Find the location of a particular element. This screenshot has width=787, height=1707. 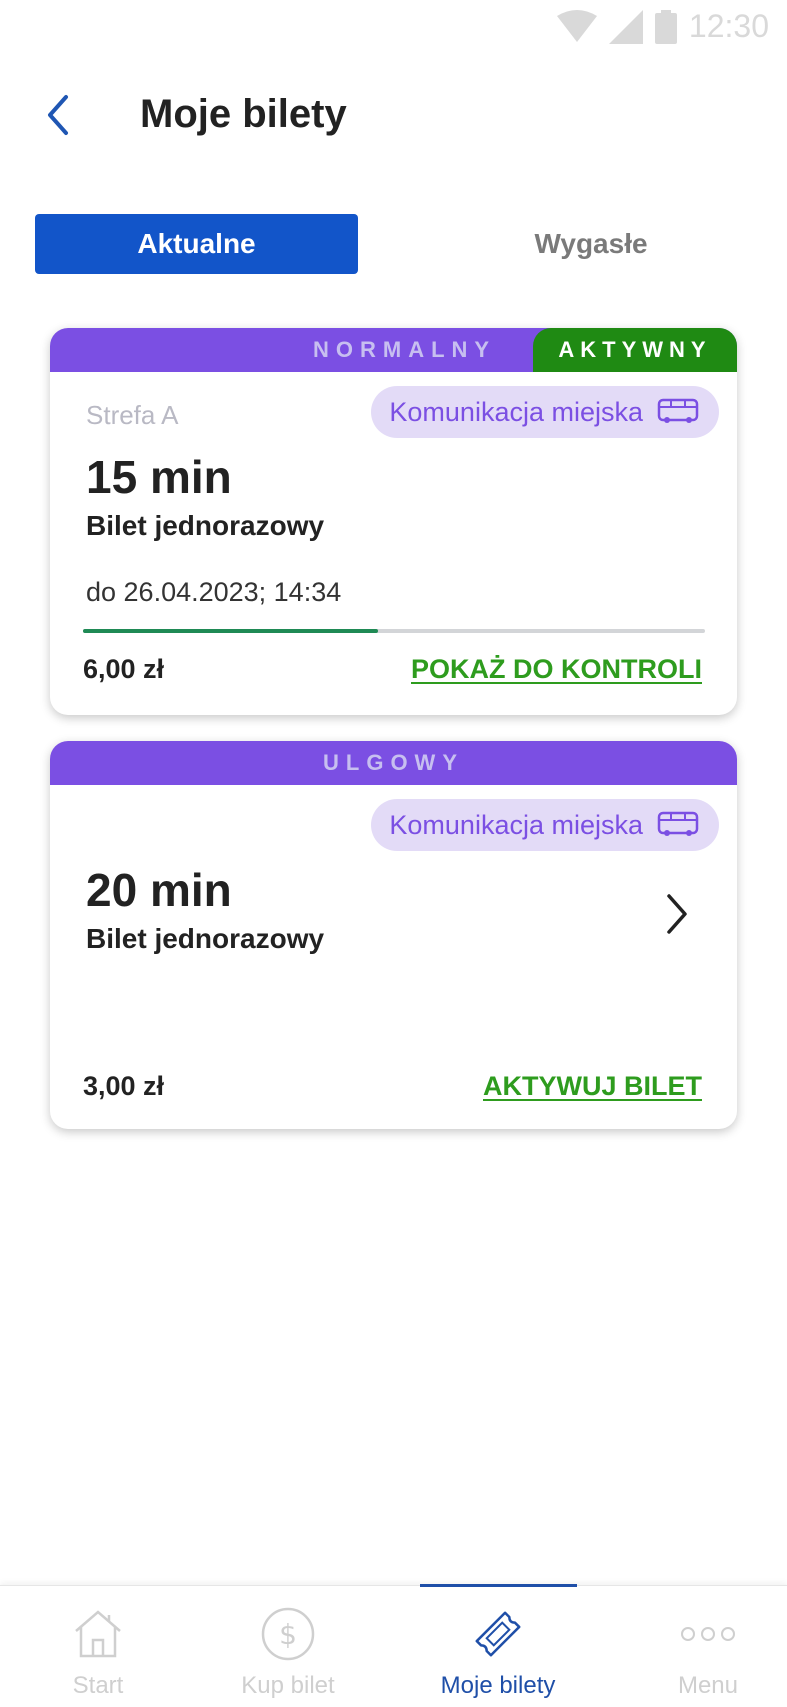

chevron-right-icon is located at coordinates (677, 914).